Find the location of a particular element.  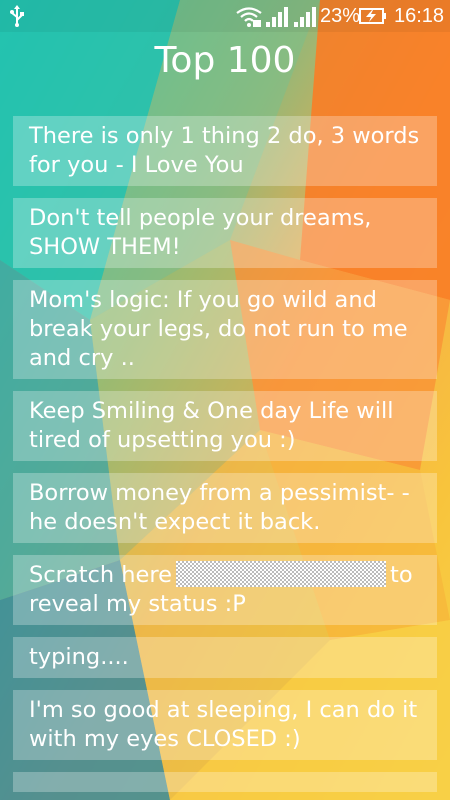

clock: 16:18 is located at coordinates (419, 16).